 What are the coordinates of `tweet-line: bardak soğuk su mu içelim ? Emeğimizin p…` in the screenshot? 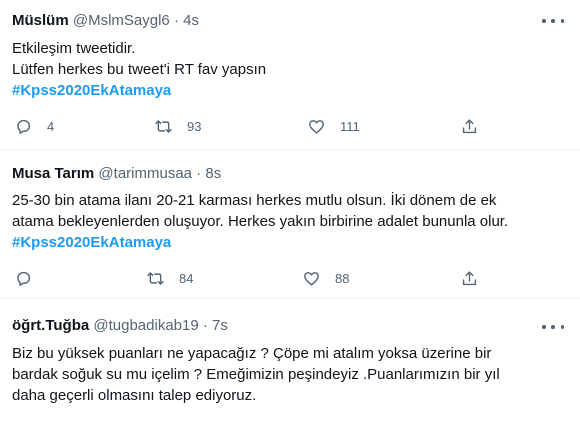 It's located at (256, 374).